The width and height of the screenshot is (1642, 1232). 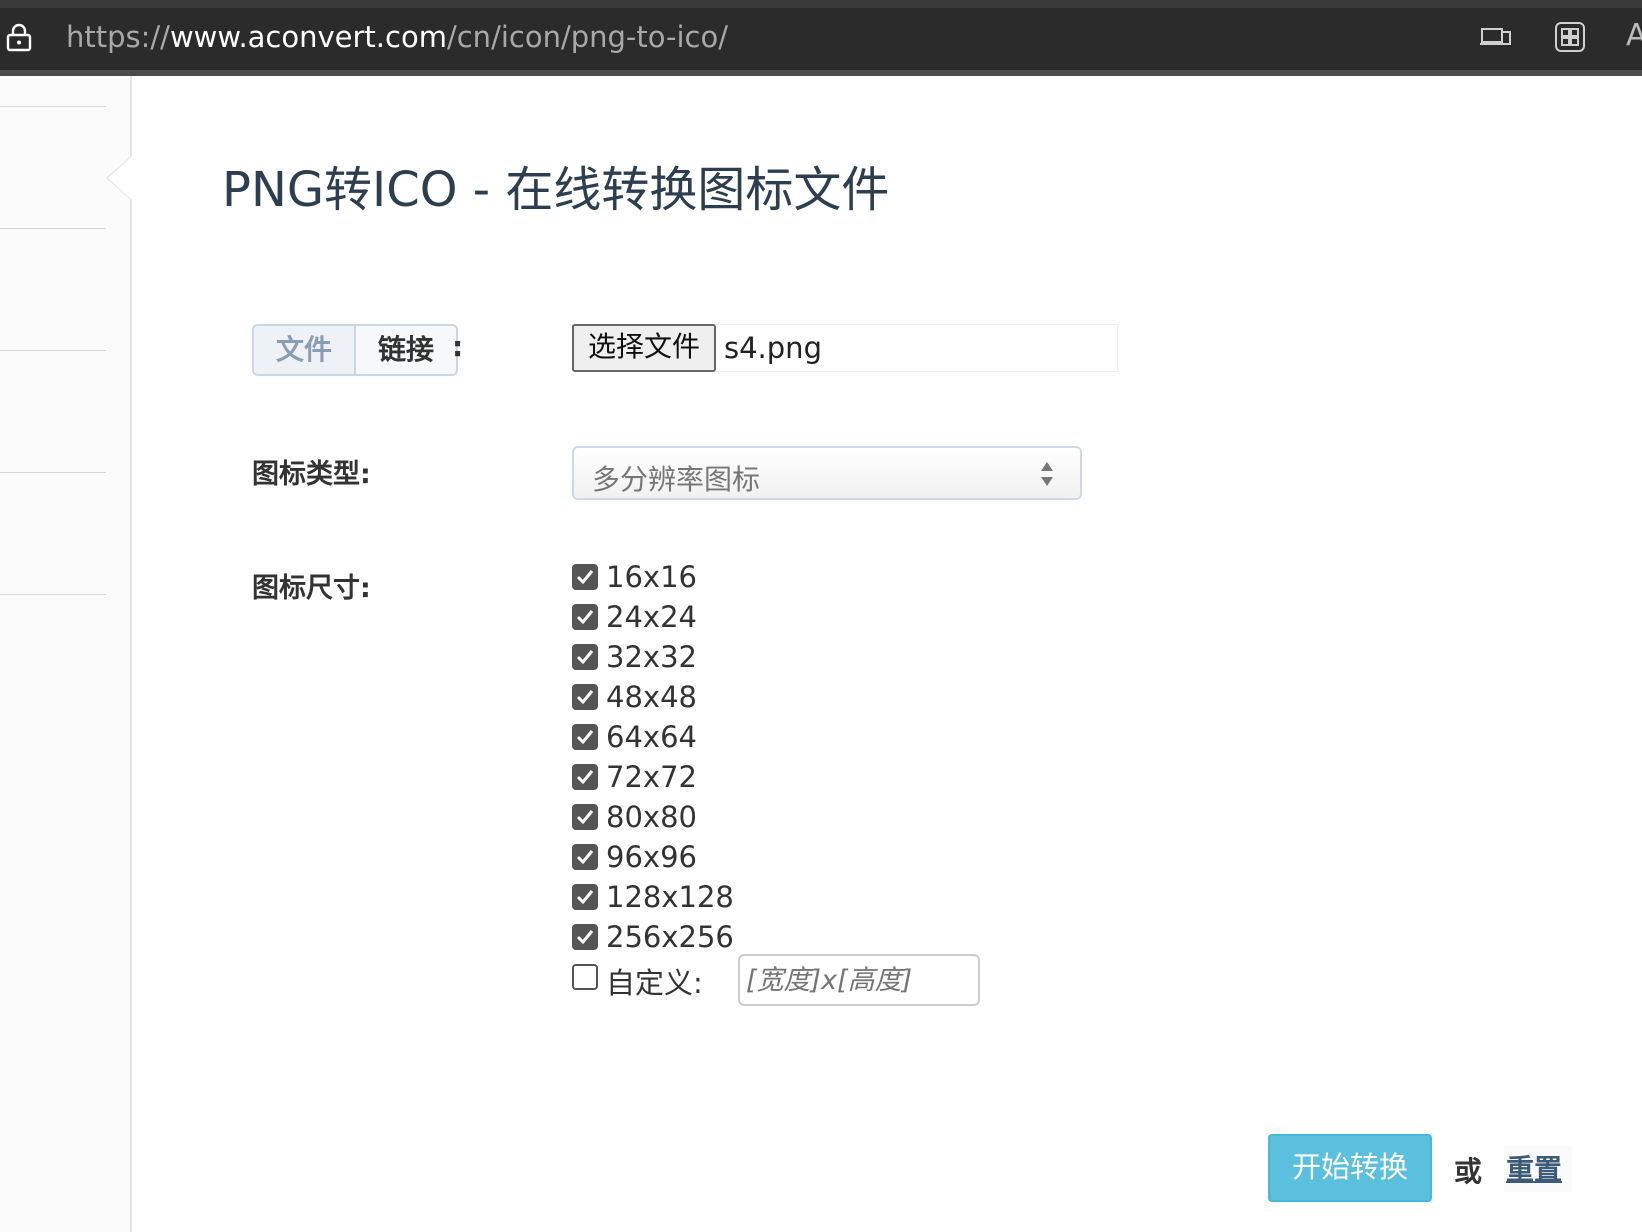 I want to click on source-colon: :, so click(x=458, y=346).